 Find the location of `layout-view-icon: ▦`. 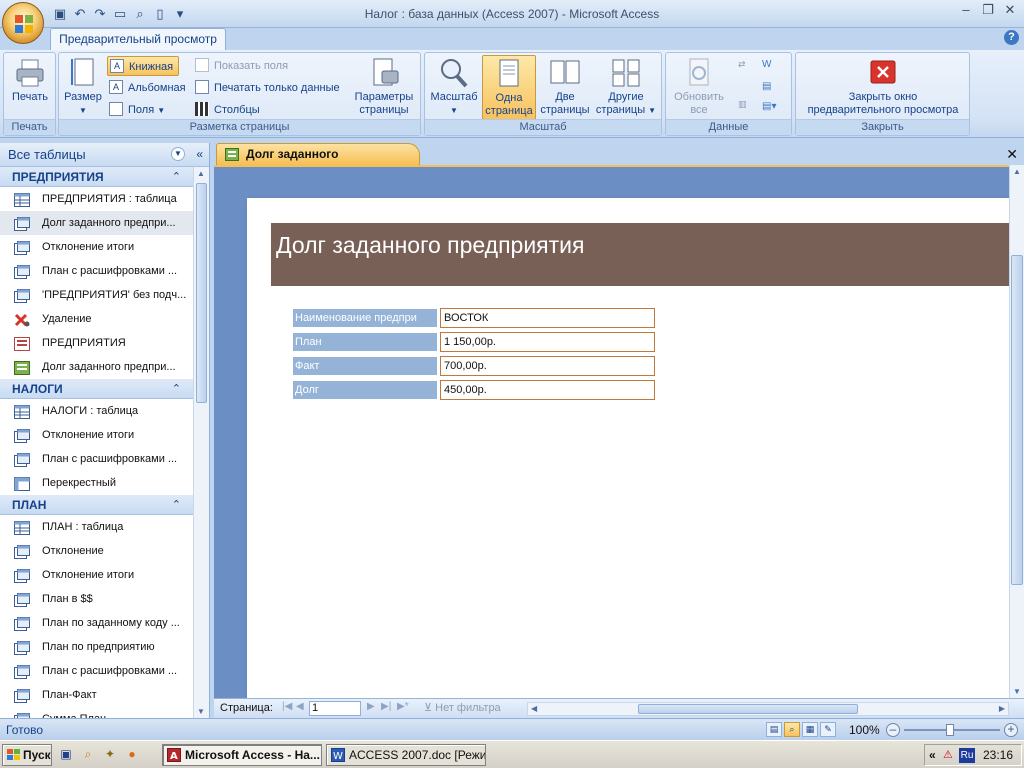

layout-view-icon: ▦ is located at coordinates (810, 729).